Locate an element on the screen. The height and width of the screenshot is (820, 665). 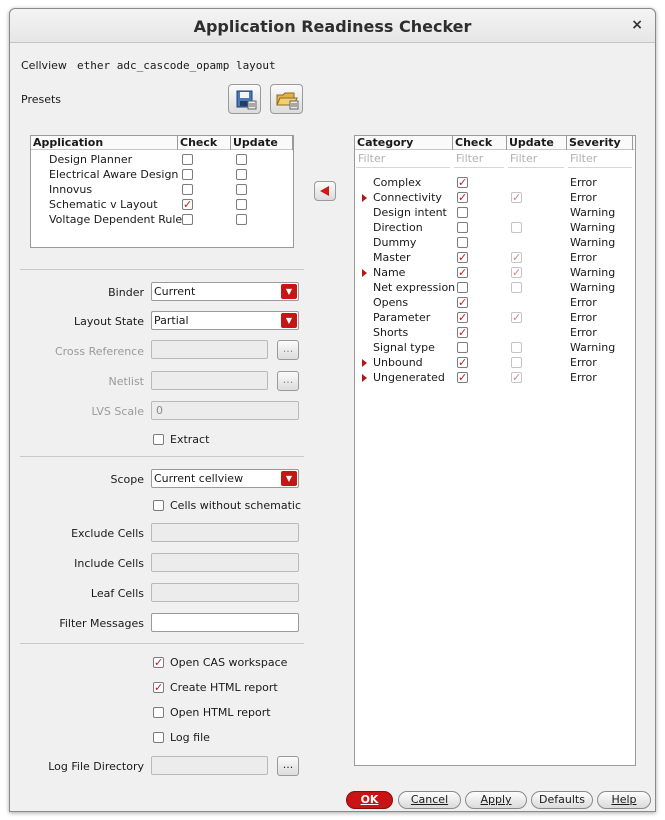
layout-state-value: Partial is located at coordinates (171, 320).